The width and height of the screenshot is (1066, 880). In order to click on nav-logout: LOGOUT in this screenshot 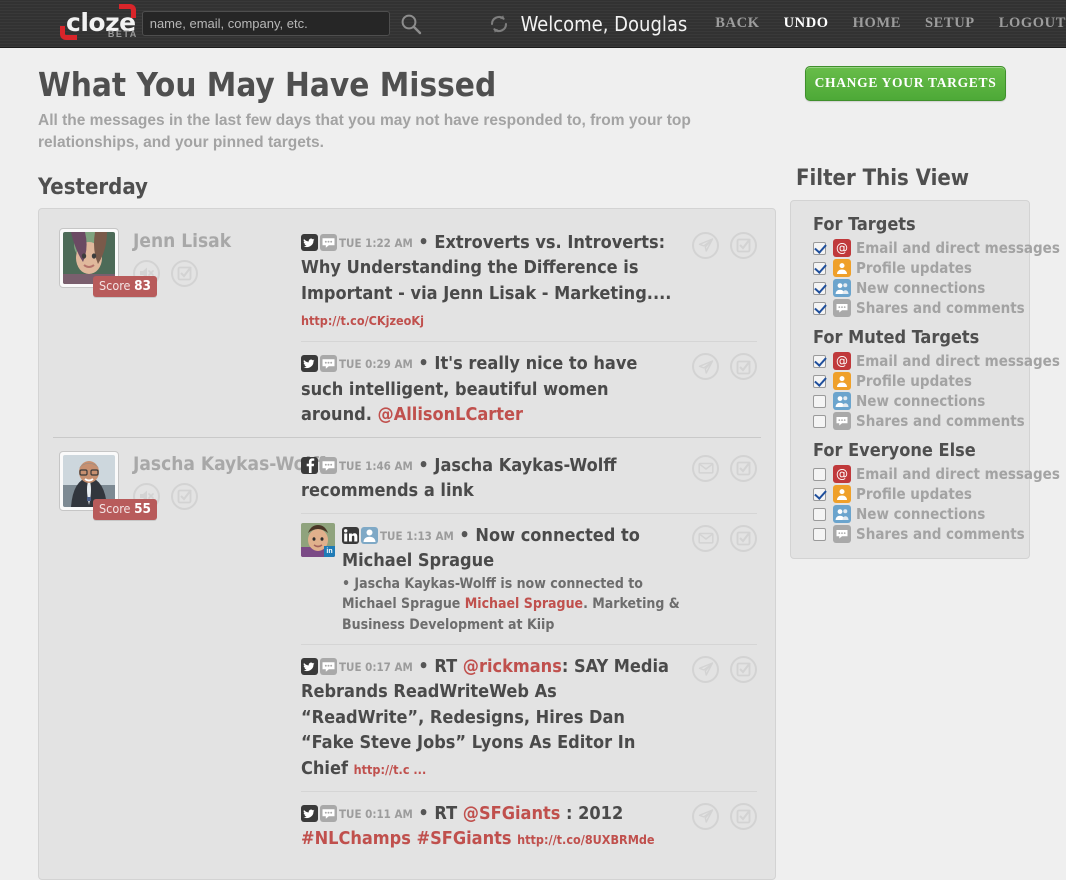, I will do `click(1032, 23)`.